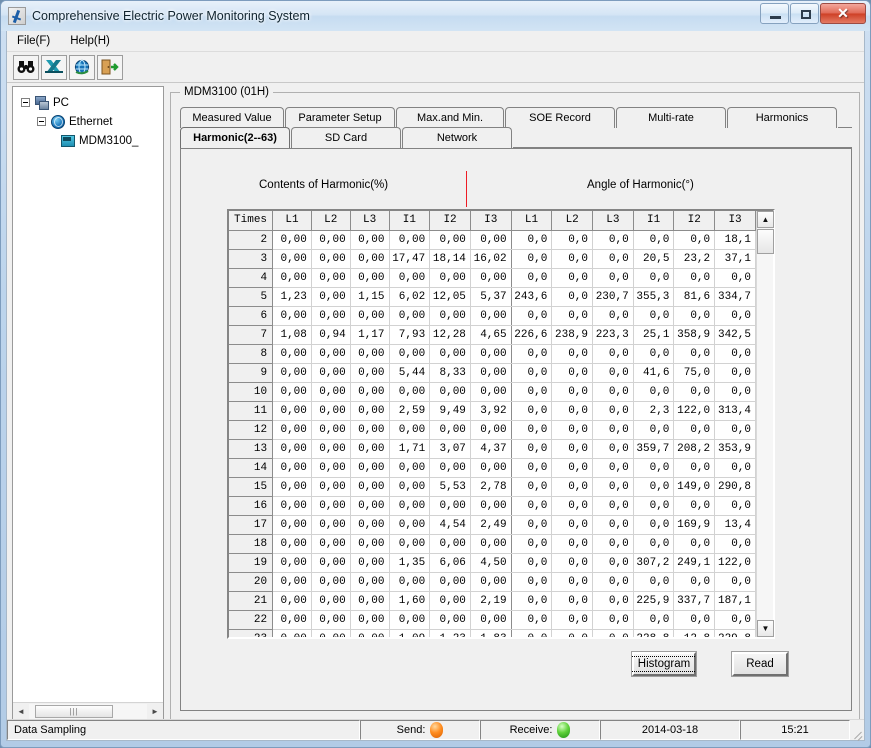  What do you see at coordinates (671, 117) in the screenshot?
I see `tab-multi-rate: Multi-rate` at bounding box center [671, 117].